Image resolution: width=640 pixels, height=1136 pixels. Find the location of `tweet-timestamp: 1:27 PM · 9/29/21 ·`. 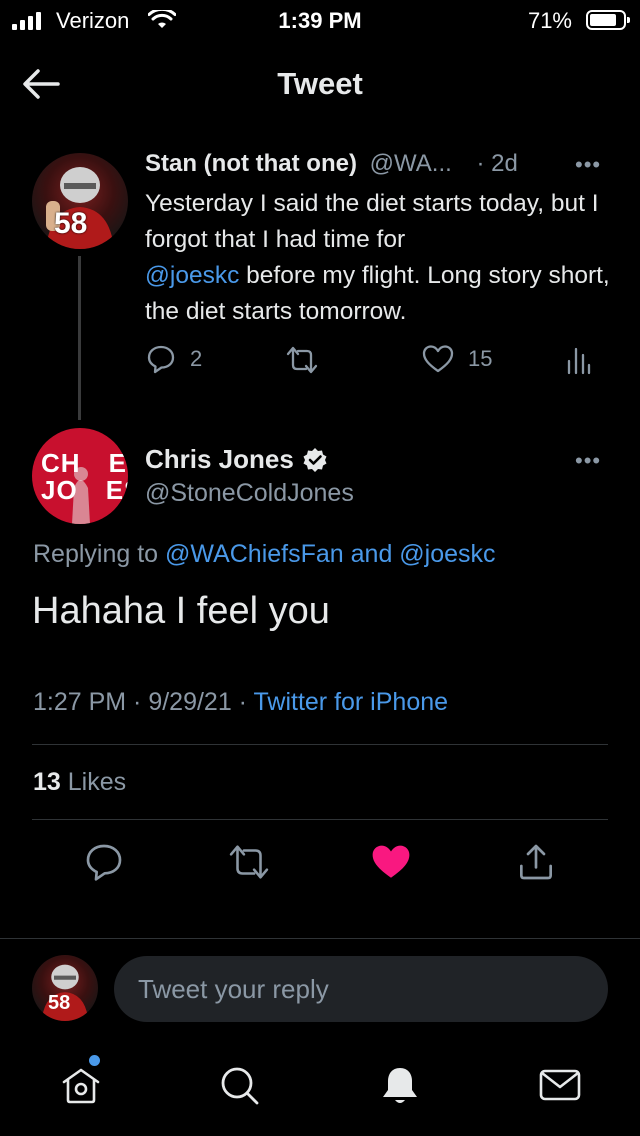

tweet-timestamp: 1:27 PM · 9/29/21 · is located at coordinates (143, 702).